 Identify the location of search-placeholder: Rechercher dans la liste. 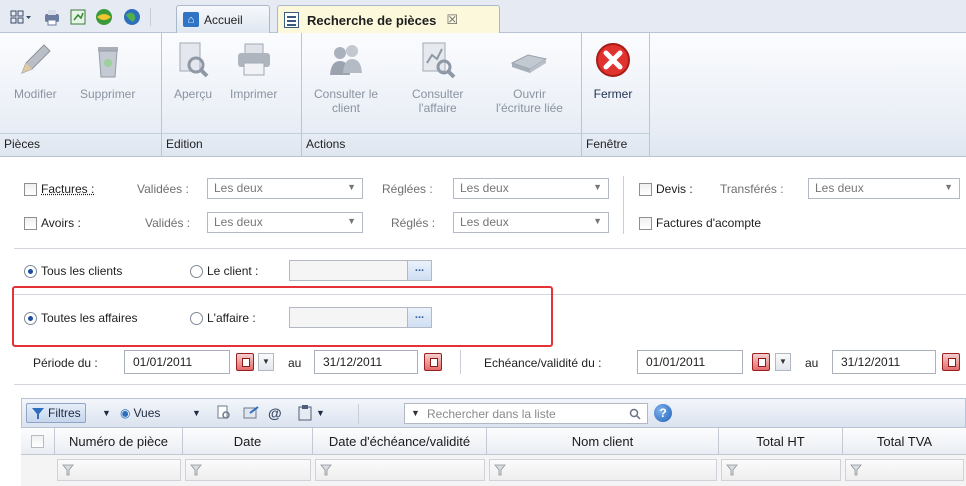
(491, 414).